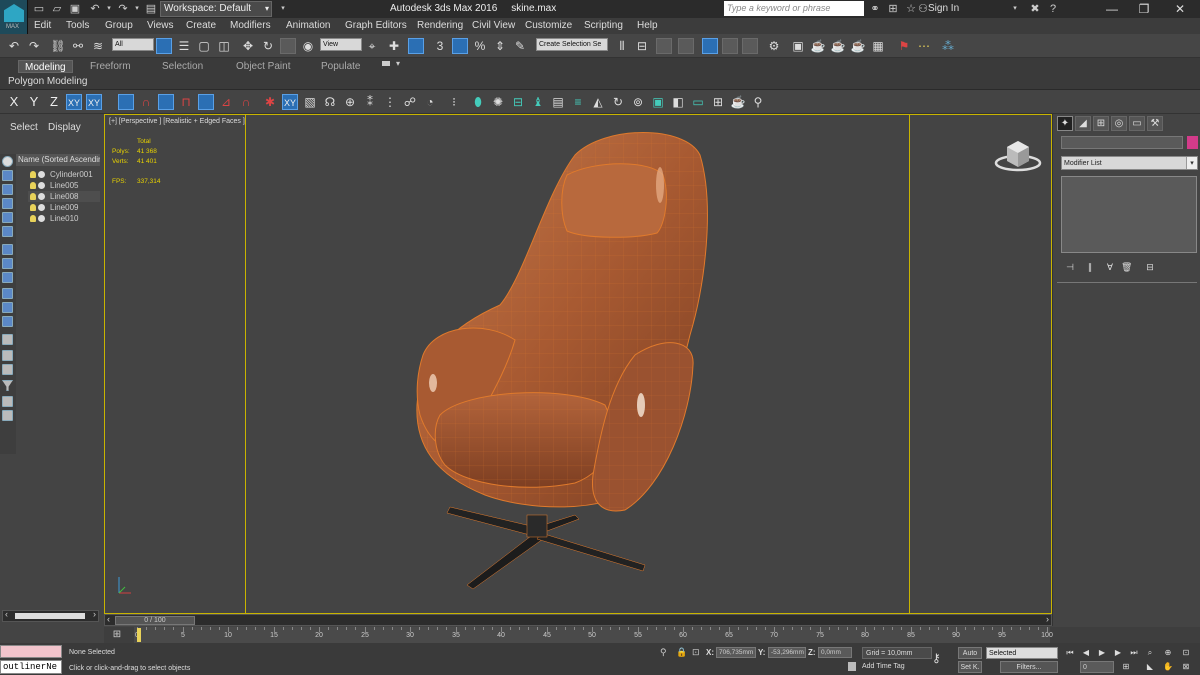  Describe the element at coordinates (50, 616) in the screenshot. I see `scrollbar-thumb` at that location.